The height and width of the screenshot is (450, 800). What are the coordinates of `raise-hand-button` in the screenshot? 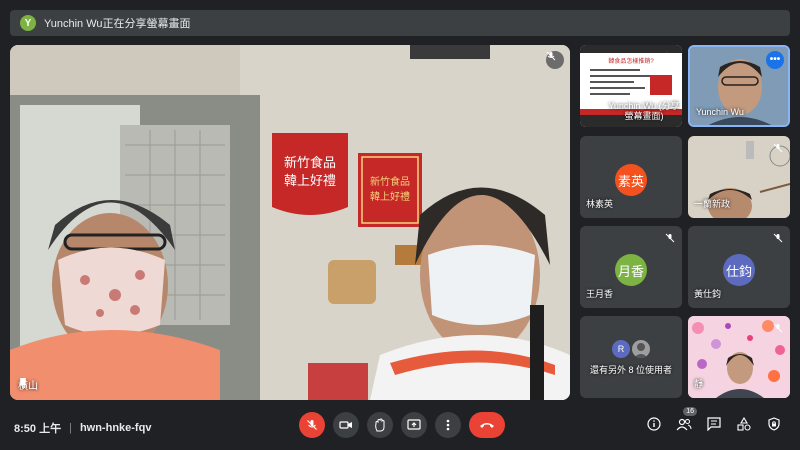 It's located at (380, 425).